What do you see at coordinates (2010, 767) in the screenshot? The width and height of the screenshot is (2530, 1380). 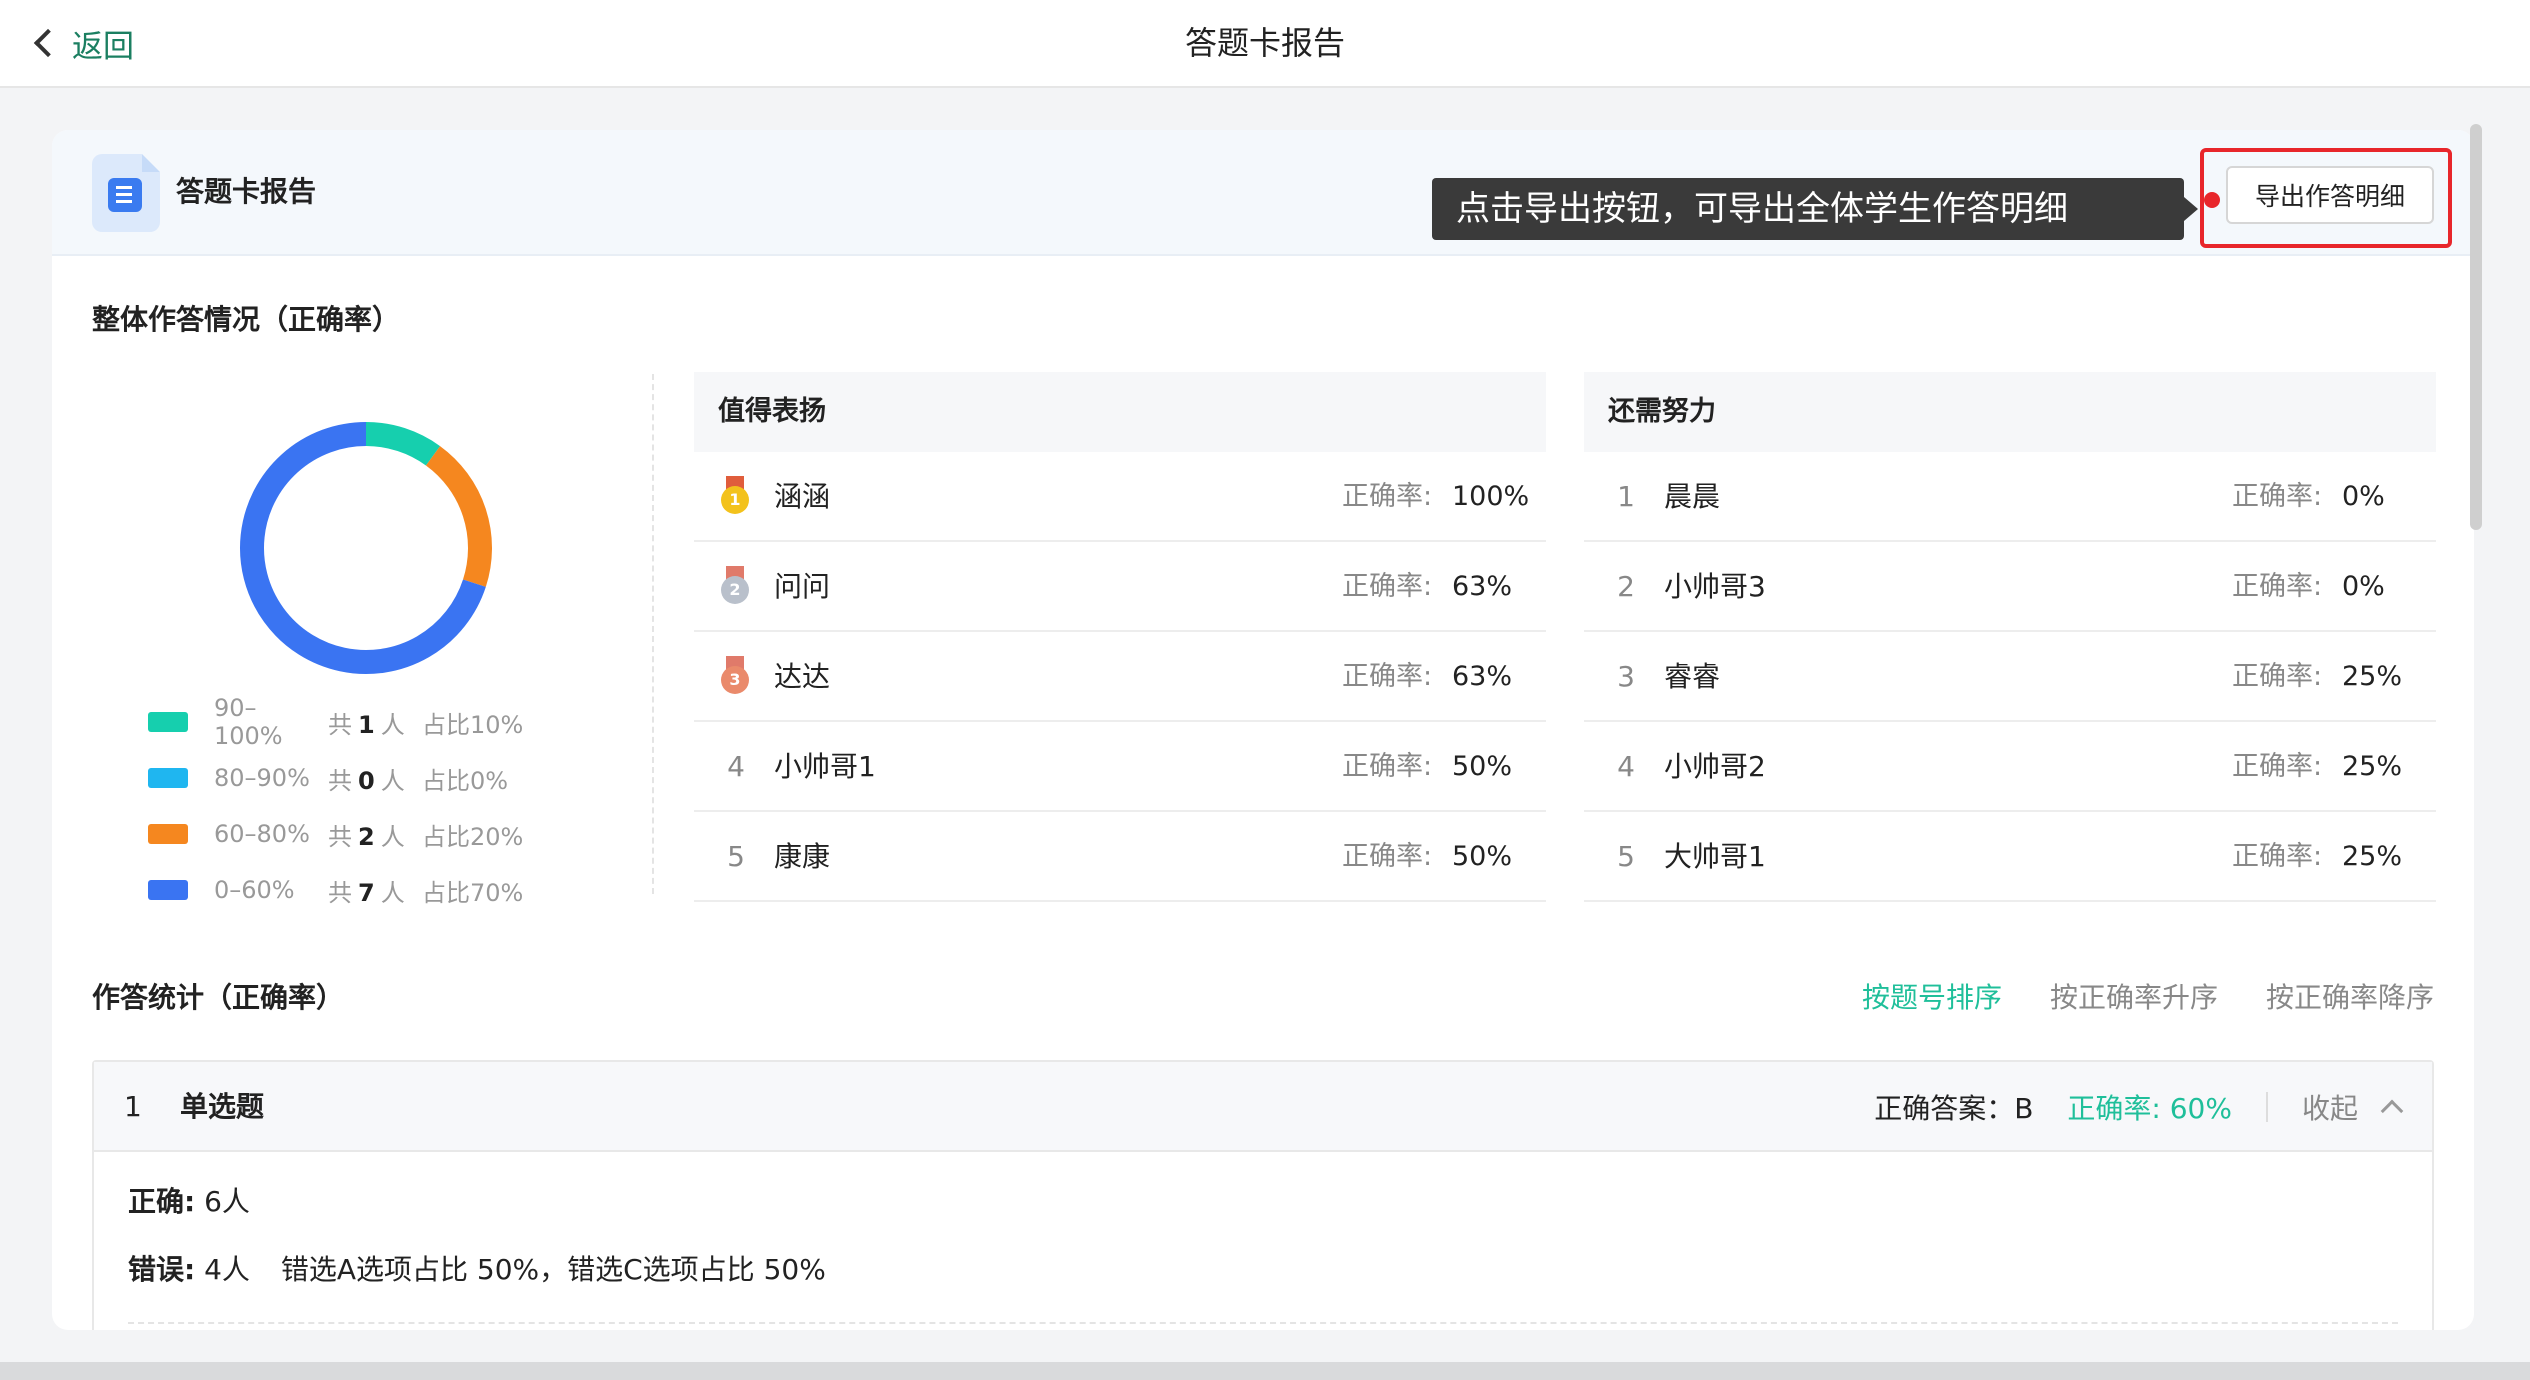 I see `rank-row: 4 小帅哥2 正确率: 25%` at bounding box center [2010, 767].